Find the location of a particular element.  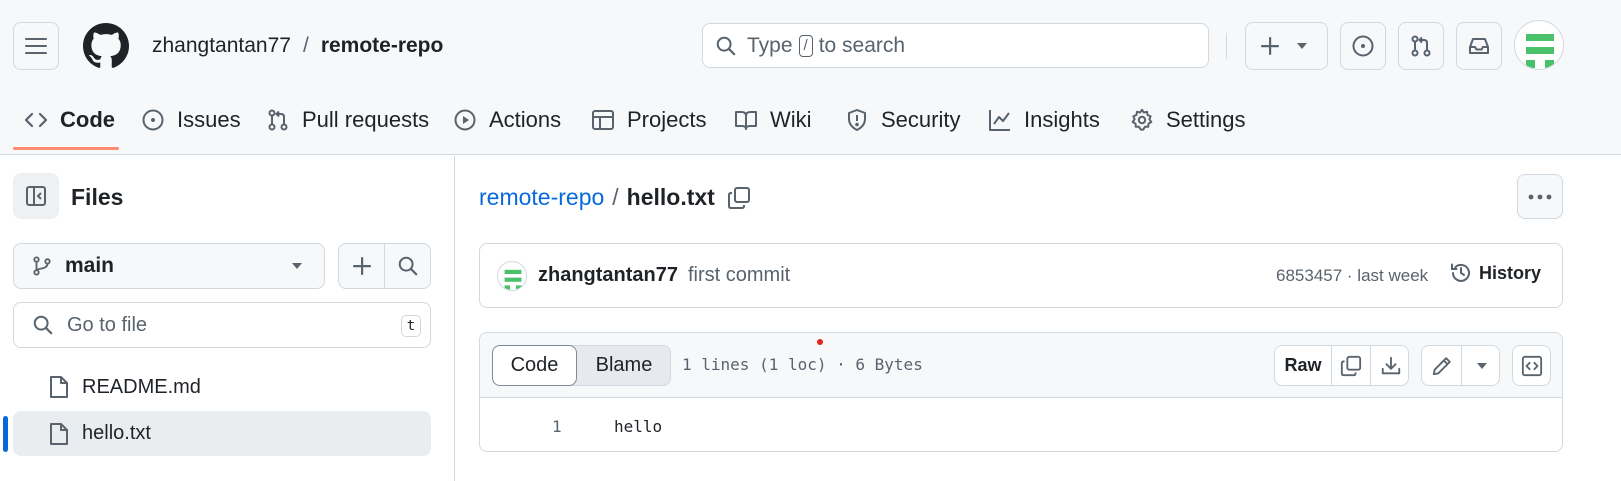

branch-name: main is located at coordinates (90, 265).